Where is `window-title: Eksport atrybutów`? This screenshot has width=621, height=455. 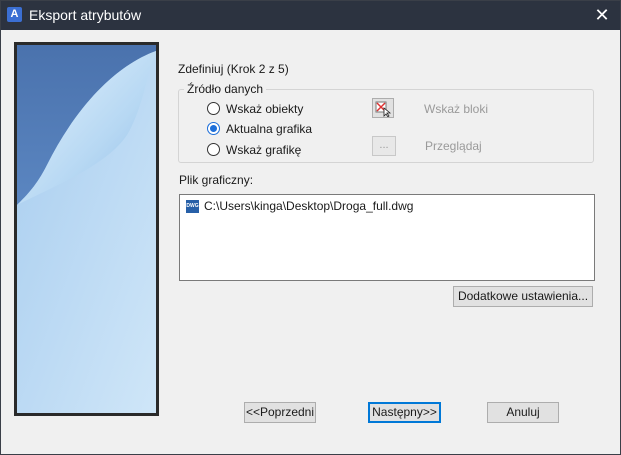
window-title: Eksport atrybutów is located at coordinates (85, 15).